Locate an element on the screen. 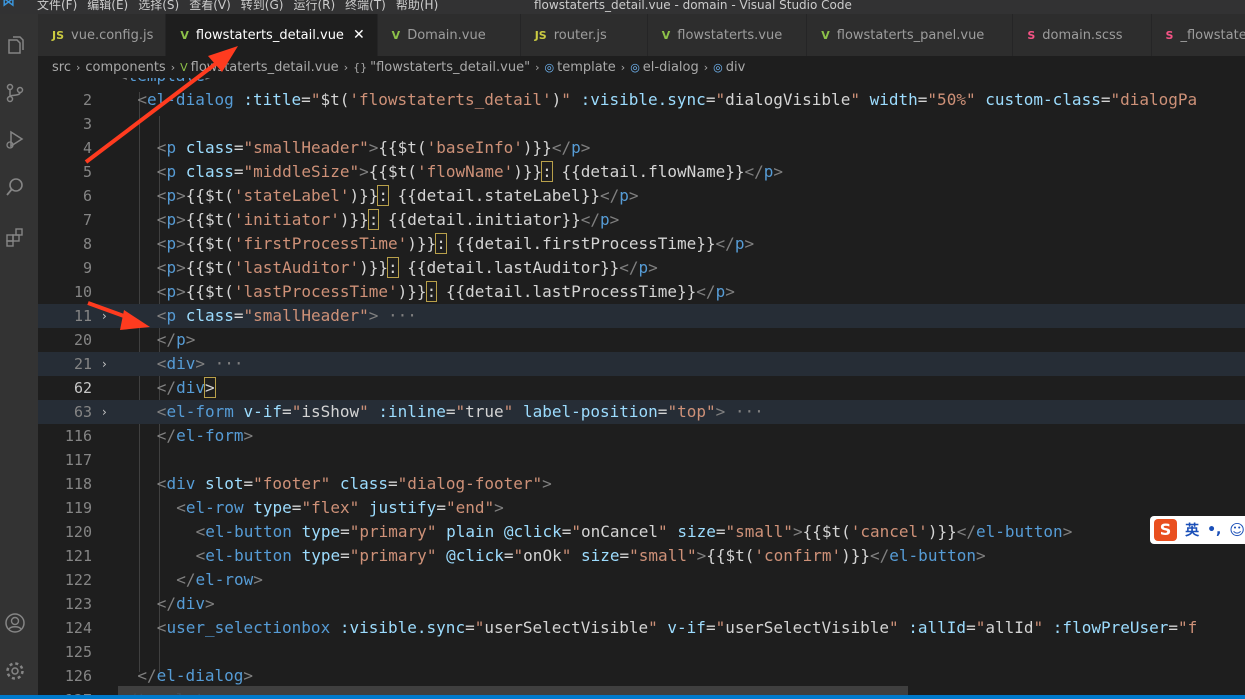 The height and width of the screenshot is (699, 1245). code-token: {{detail.lastProcessTime}} is located at coordinates (566, 291).